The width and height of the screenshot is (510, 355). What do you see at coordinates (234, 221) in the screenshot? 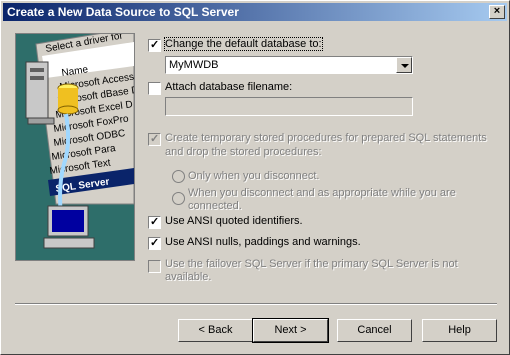
I see `ansi-quoted-label: Use ANSI quoted identifiers.` at bounding box center [234, 221].